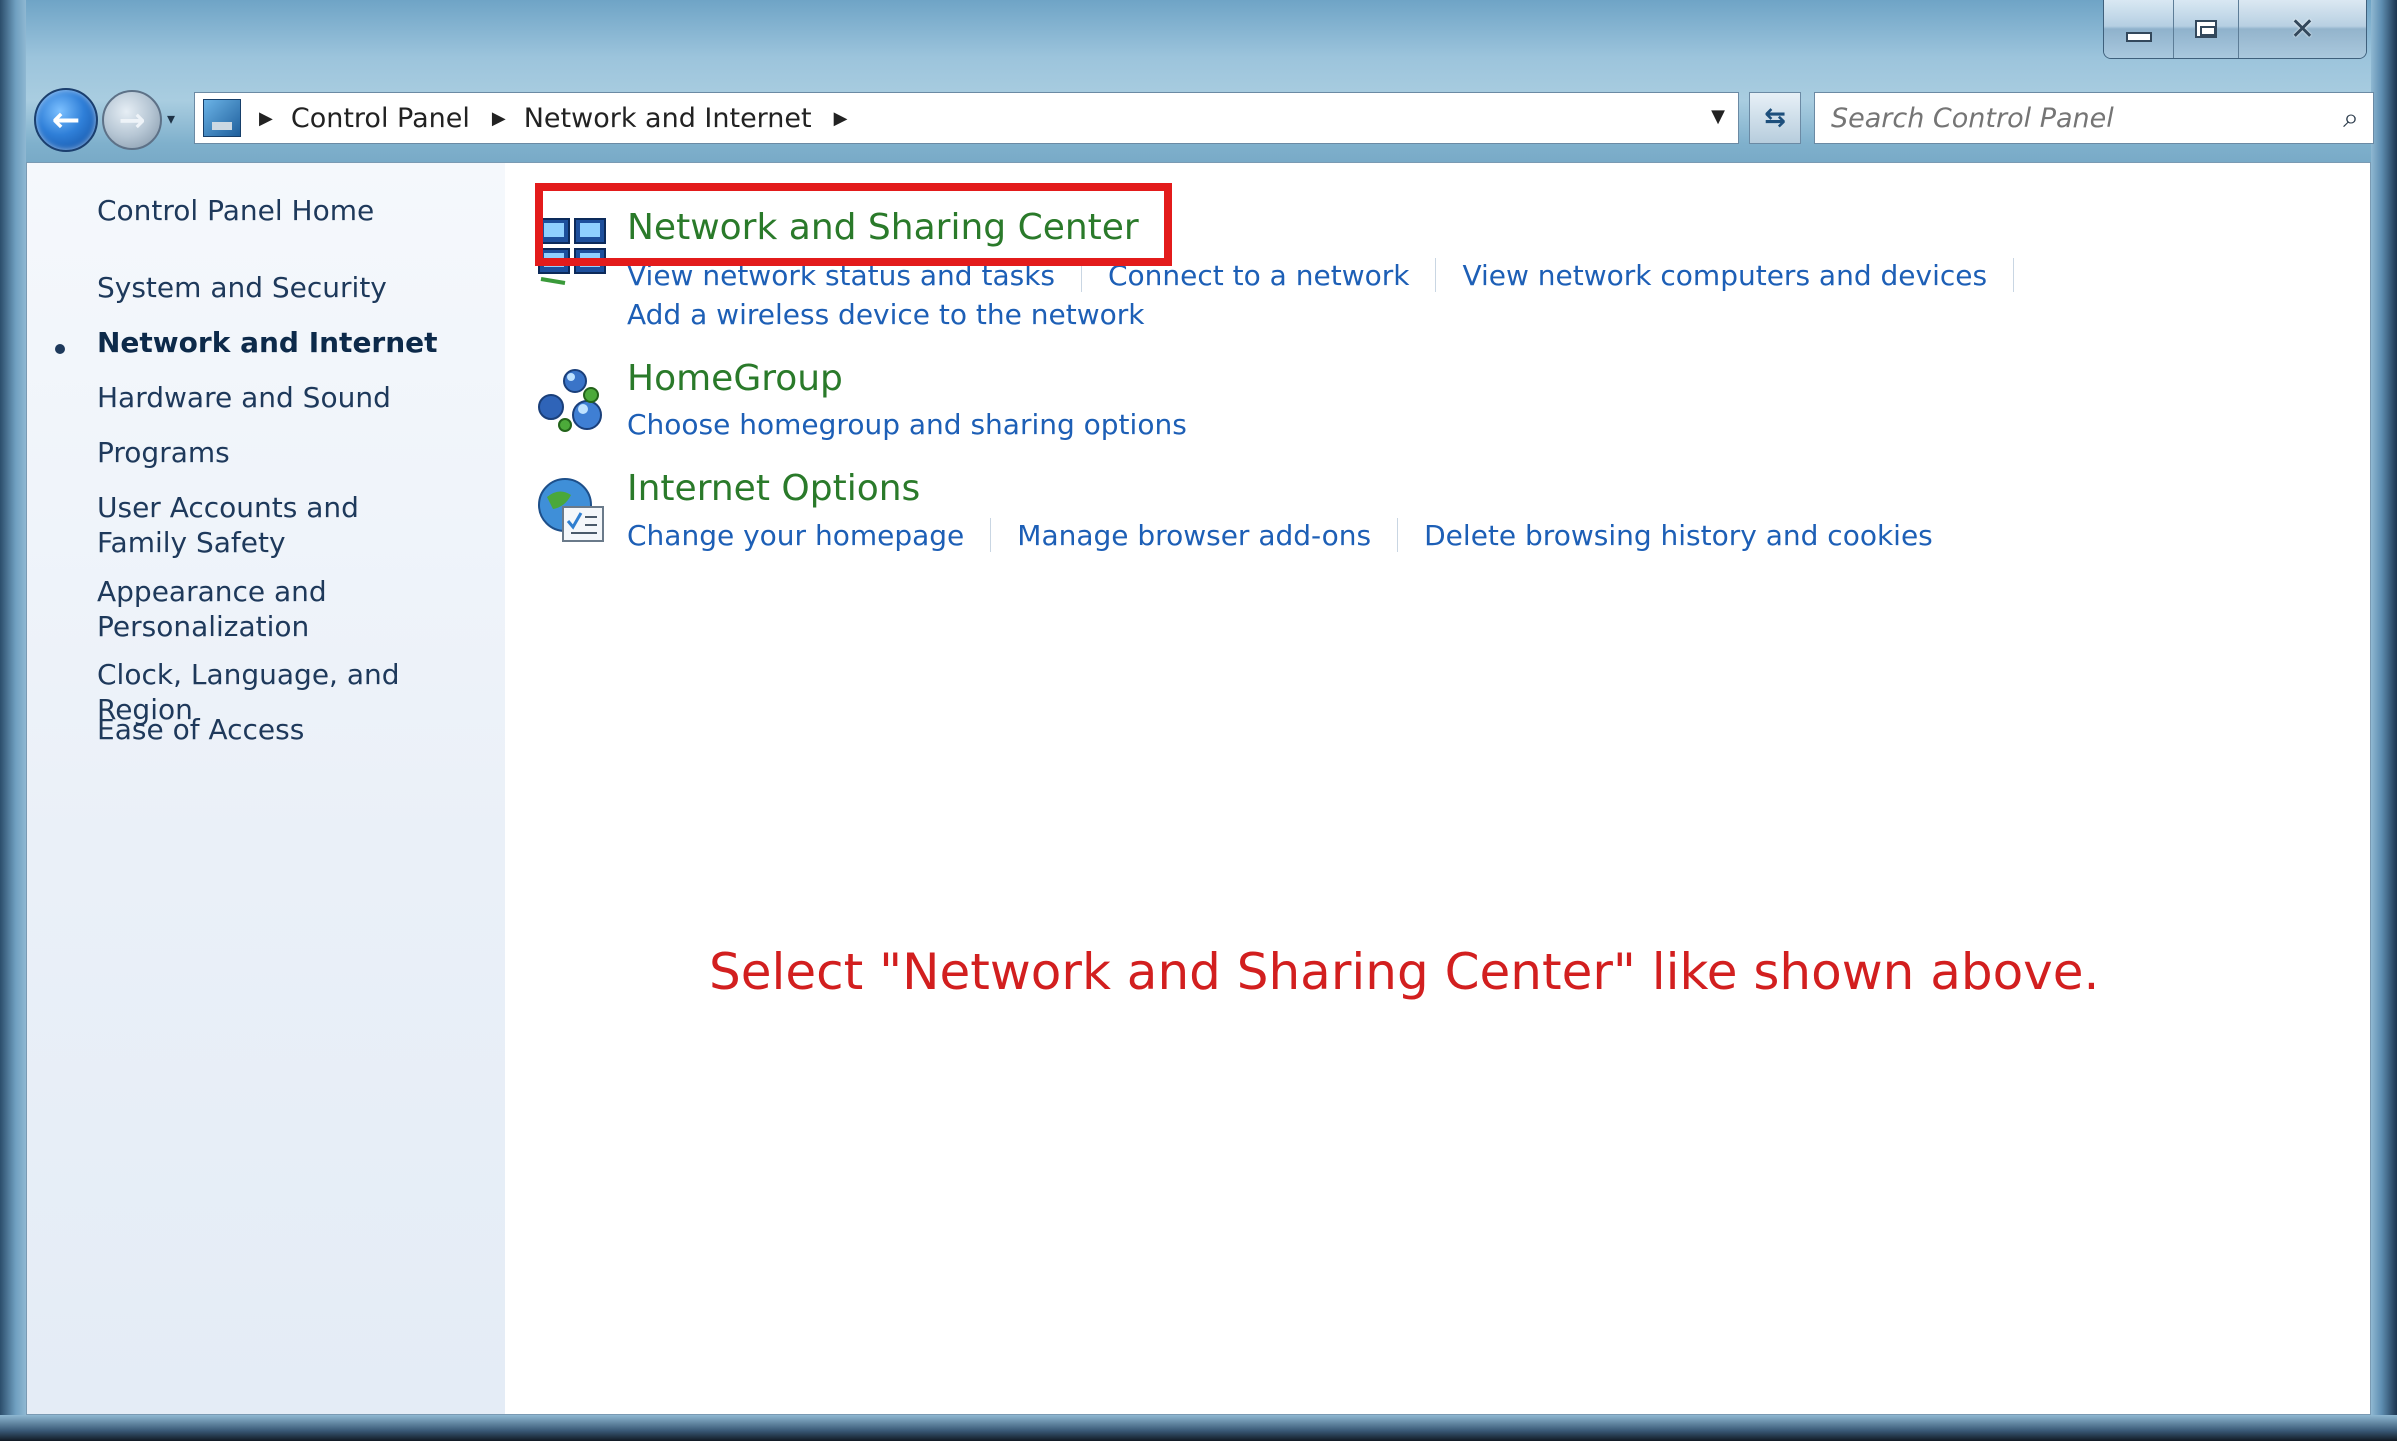 This screenshot has width=2397, height=1441. Describe the element at coordinates (222, 118) in the screenshot. I see `control-panel-icon` at that location.